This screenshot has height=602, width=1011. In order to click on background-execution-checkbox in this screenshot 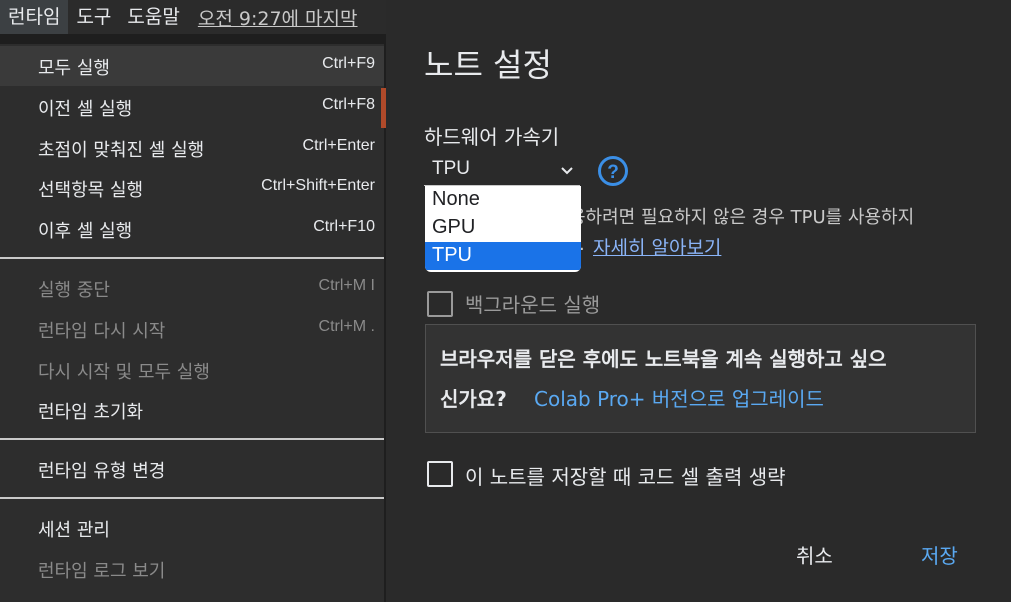, I will do `click(440, 304)`.